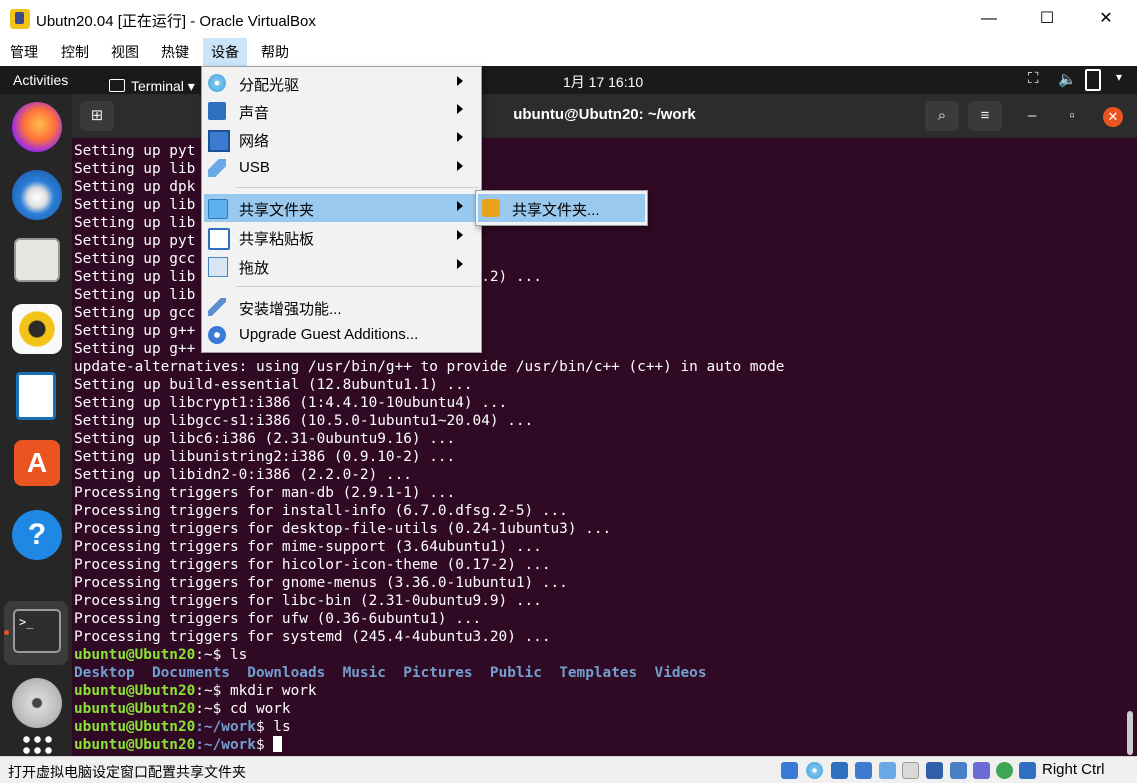 This screenshot has height=783, width=1137. Describe the element at coordinates (163, 86) in the screenshot. I see `terminal-app-label: Terminal ▾` at that location.